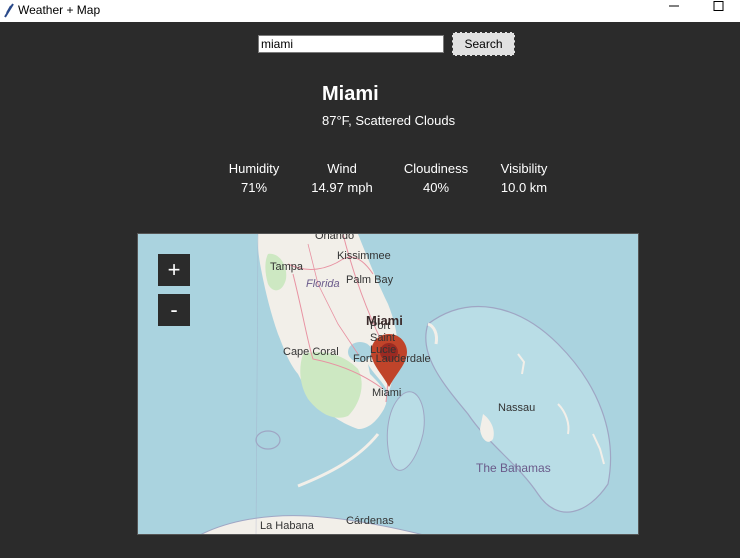  Describe the element at coordinates (392, 359) in the screenshot. I see `map-label-fort-lauderdale: Fort Lauderdale` at that location.